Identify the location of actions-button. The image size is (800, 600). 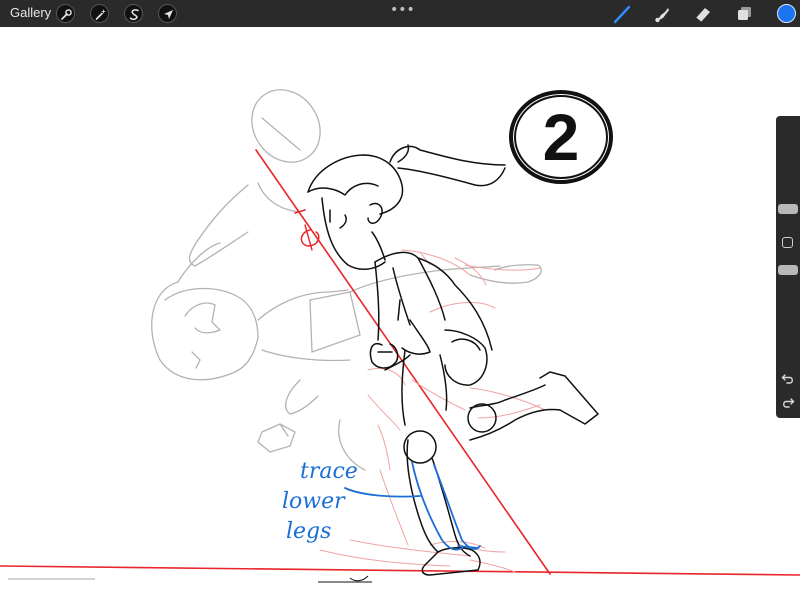
(65, 13).